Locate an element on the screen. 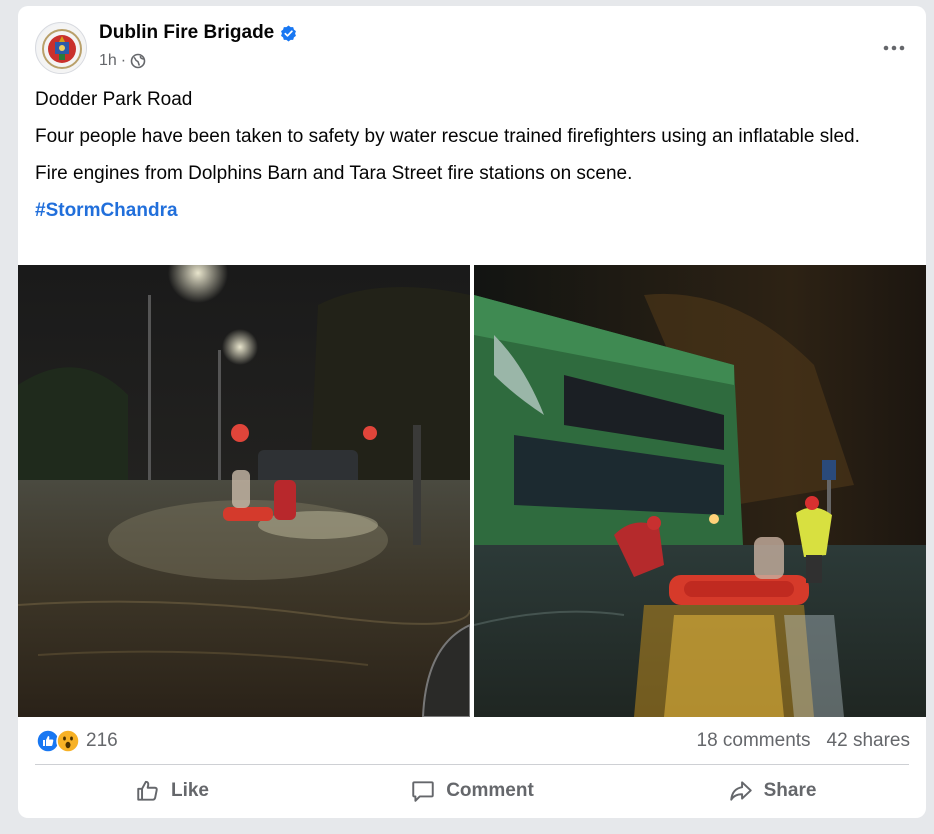 The image size is (934, 834). action-divider is located at coordinates (472, 764).